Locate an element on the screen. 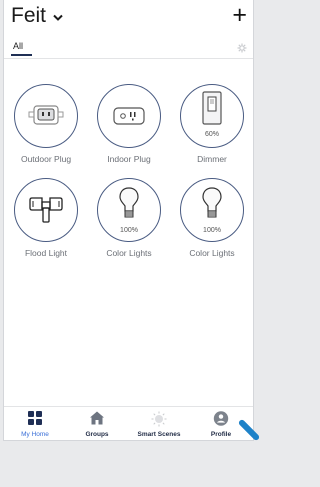 The width and height of the screenshot is (320, 487). grid-icon is located at coordinates (35, 420).